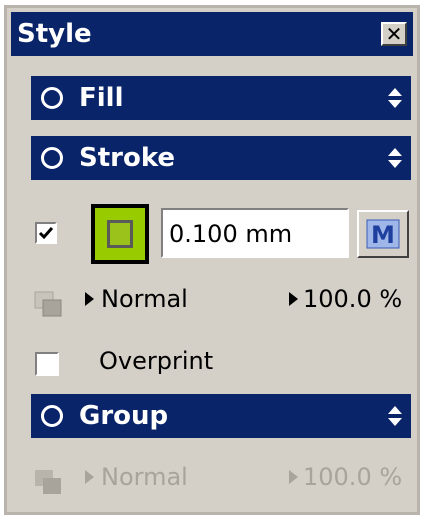  I want to click on overprint-label: Overprint, so click(156, 361).